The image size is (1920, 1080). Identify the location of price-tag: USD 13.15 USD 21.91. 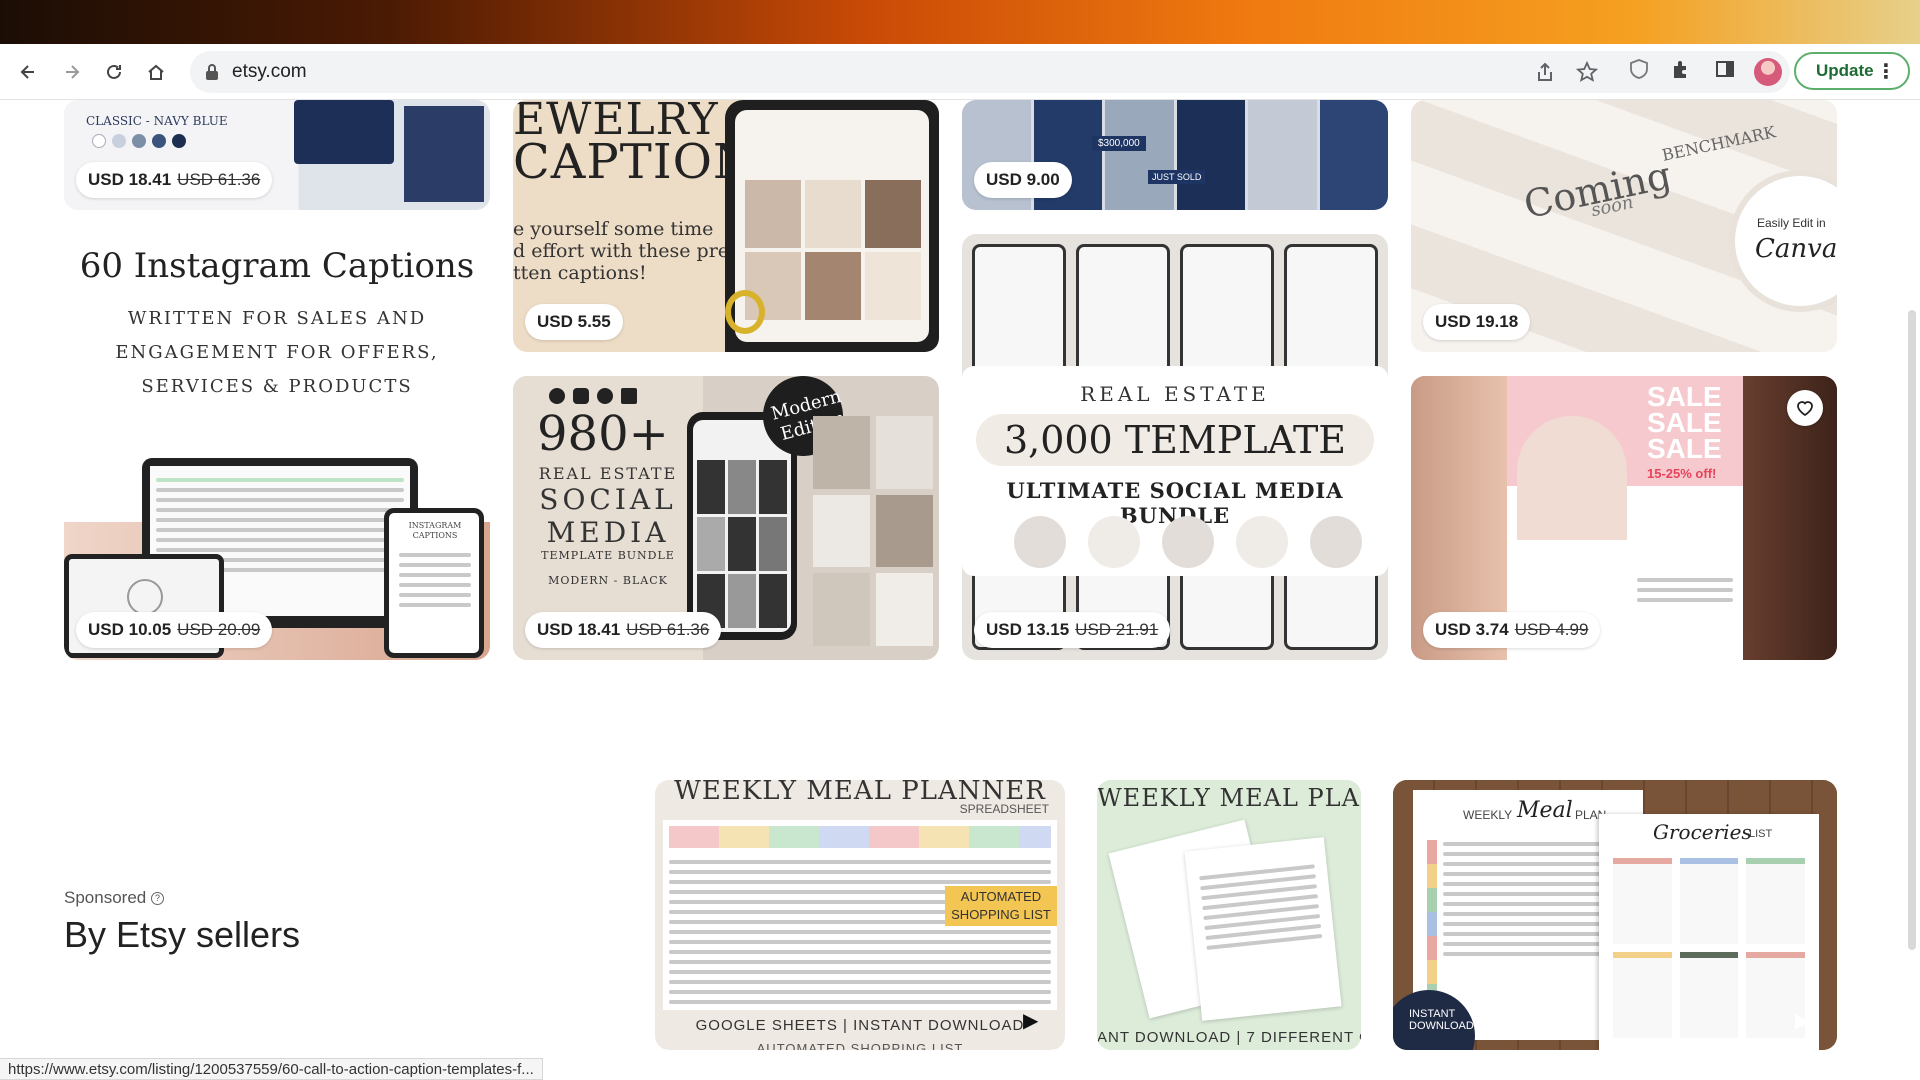
(1072, 630).